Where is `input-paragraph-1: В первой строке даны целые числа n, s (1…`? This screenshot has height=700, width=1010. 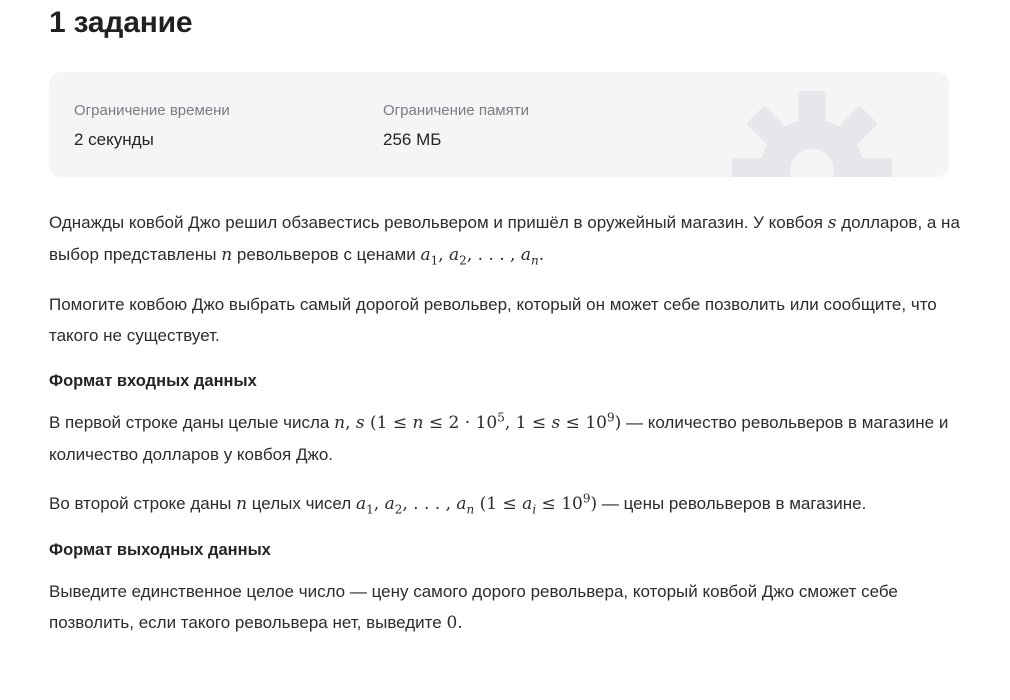
input-paragraph-1: В первой строке даны целые числа n, s (1… is located at coordinates (499, 437).